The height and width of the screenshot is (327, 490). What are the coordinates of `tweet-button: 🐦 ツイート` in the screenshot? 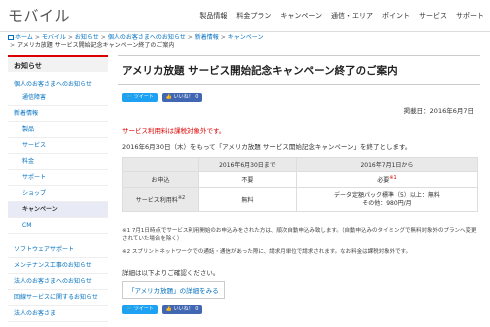 It's located at (140, 97).